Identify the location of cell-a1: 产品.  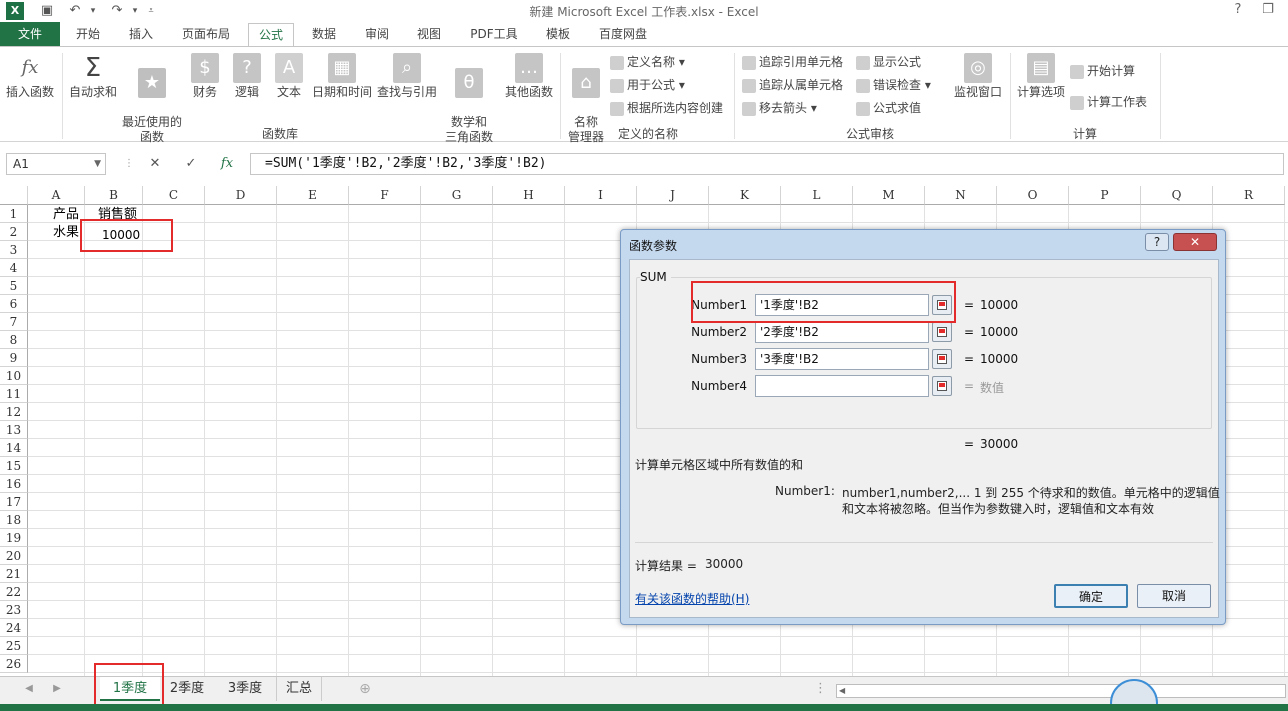
(66, 215).